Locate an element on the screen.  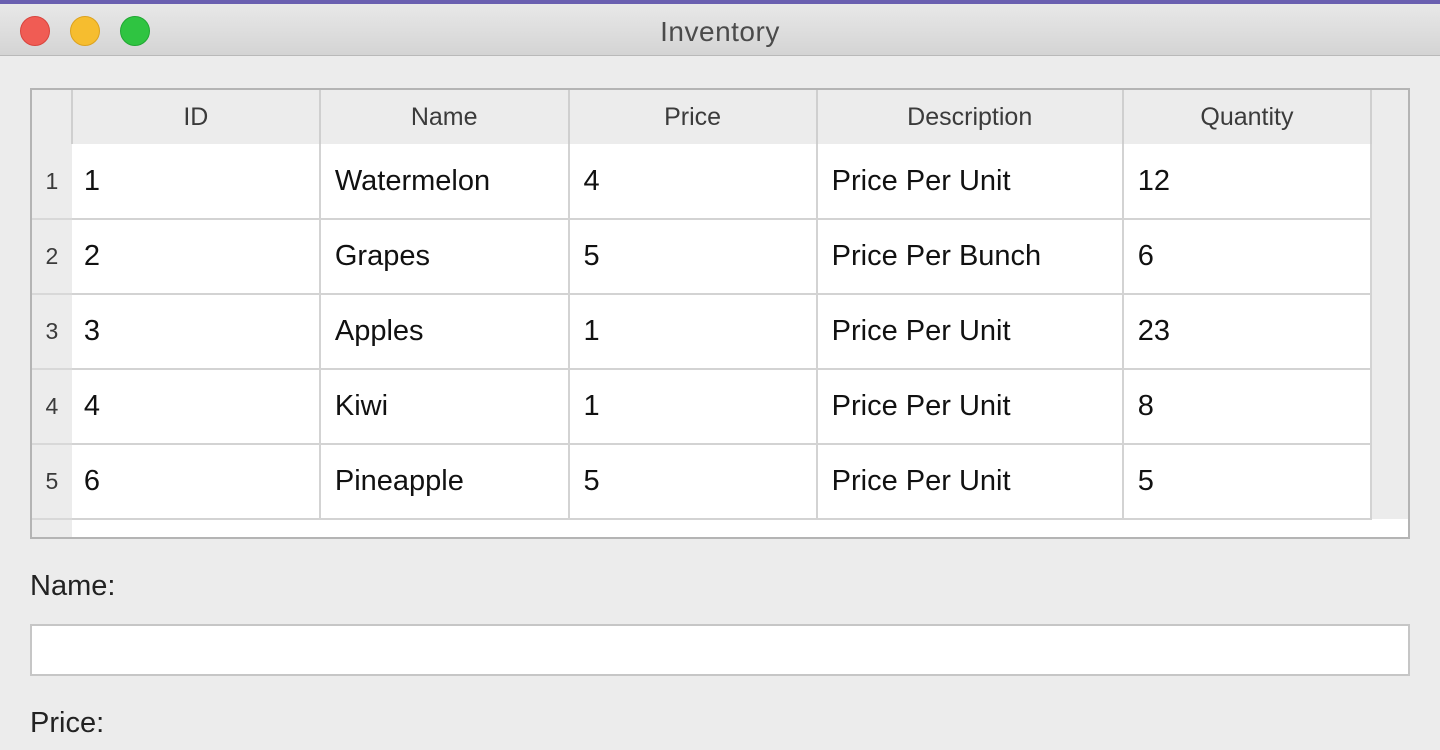
cell-name: Watermelon is located at coordinates (444, 182).